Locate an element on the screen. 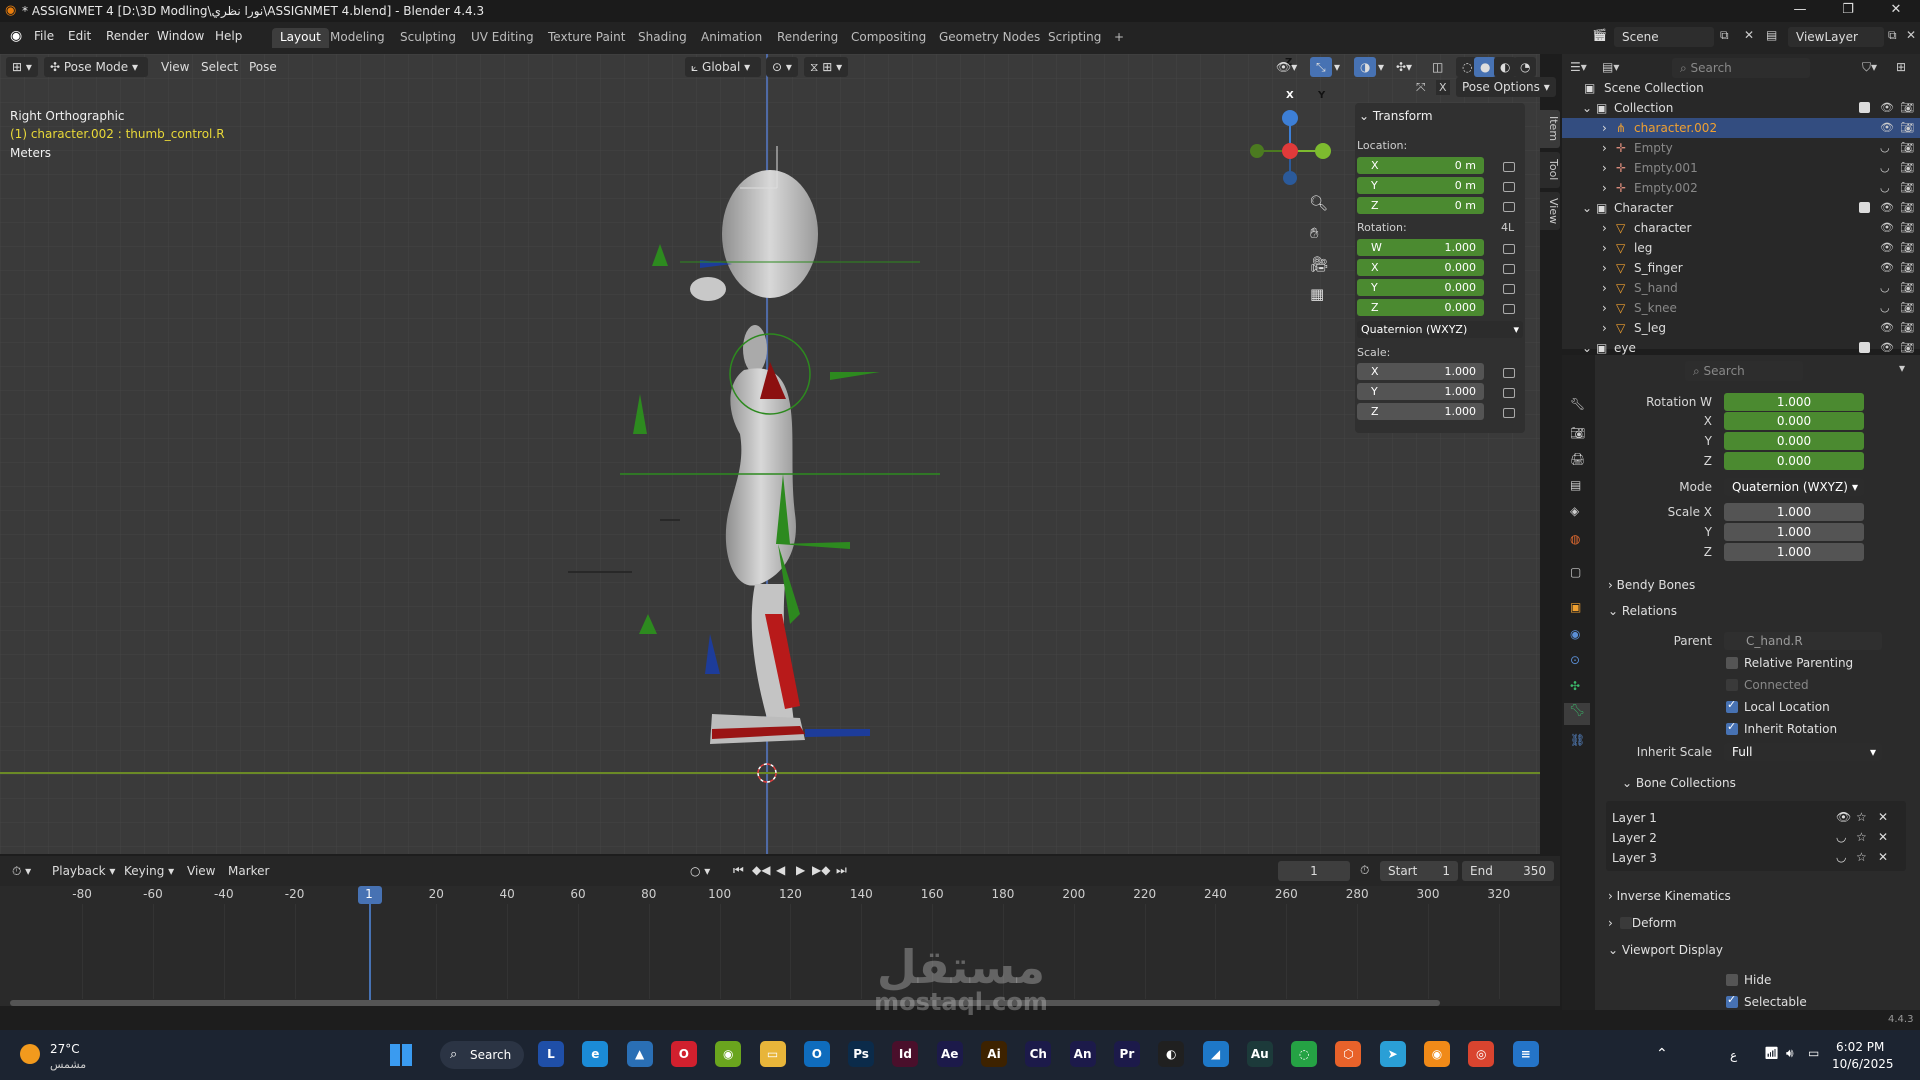  play-reverse-icon: ◀ is located at coordinates (780, 870).